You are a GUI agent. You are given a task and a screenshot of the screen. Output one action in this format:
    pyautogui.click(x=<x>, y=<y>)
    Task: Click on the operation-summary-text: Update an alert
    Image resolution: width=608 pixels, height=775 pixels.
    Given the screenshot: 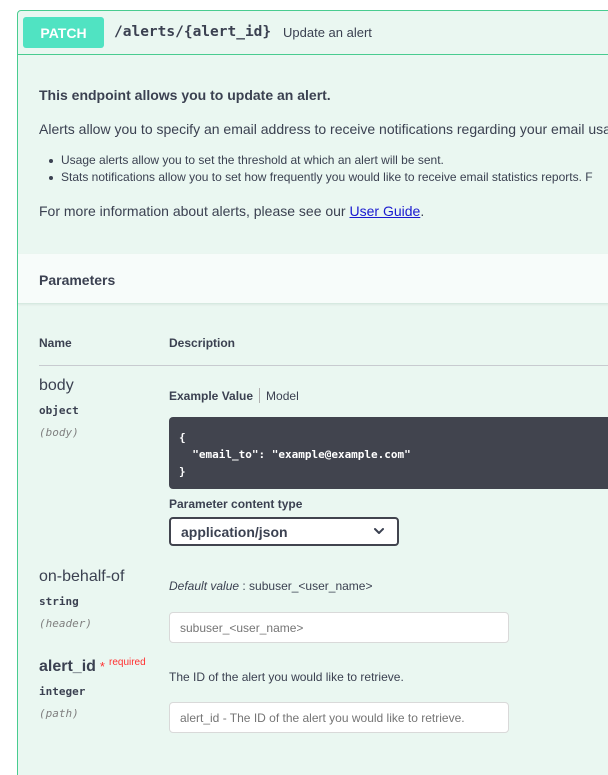 What is the action you would take?
    pyautogui.click(x=327, y=32)
    